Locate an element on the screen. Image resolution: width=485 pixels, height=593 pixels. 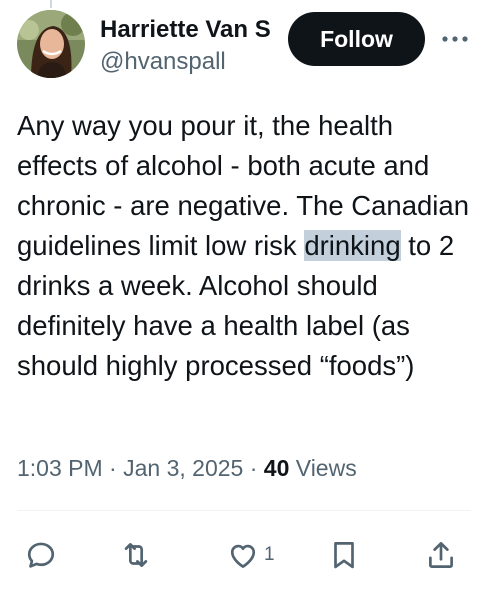
reply-icon is located at coordinates (41, 555).